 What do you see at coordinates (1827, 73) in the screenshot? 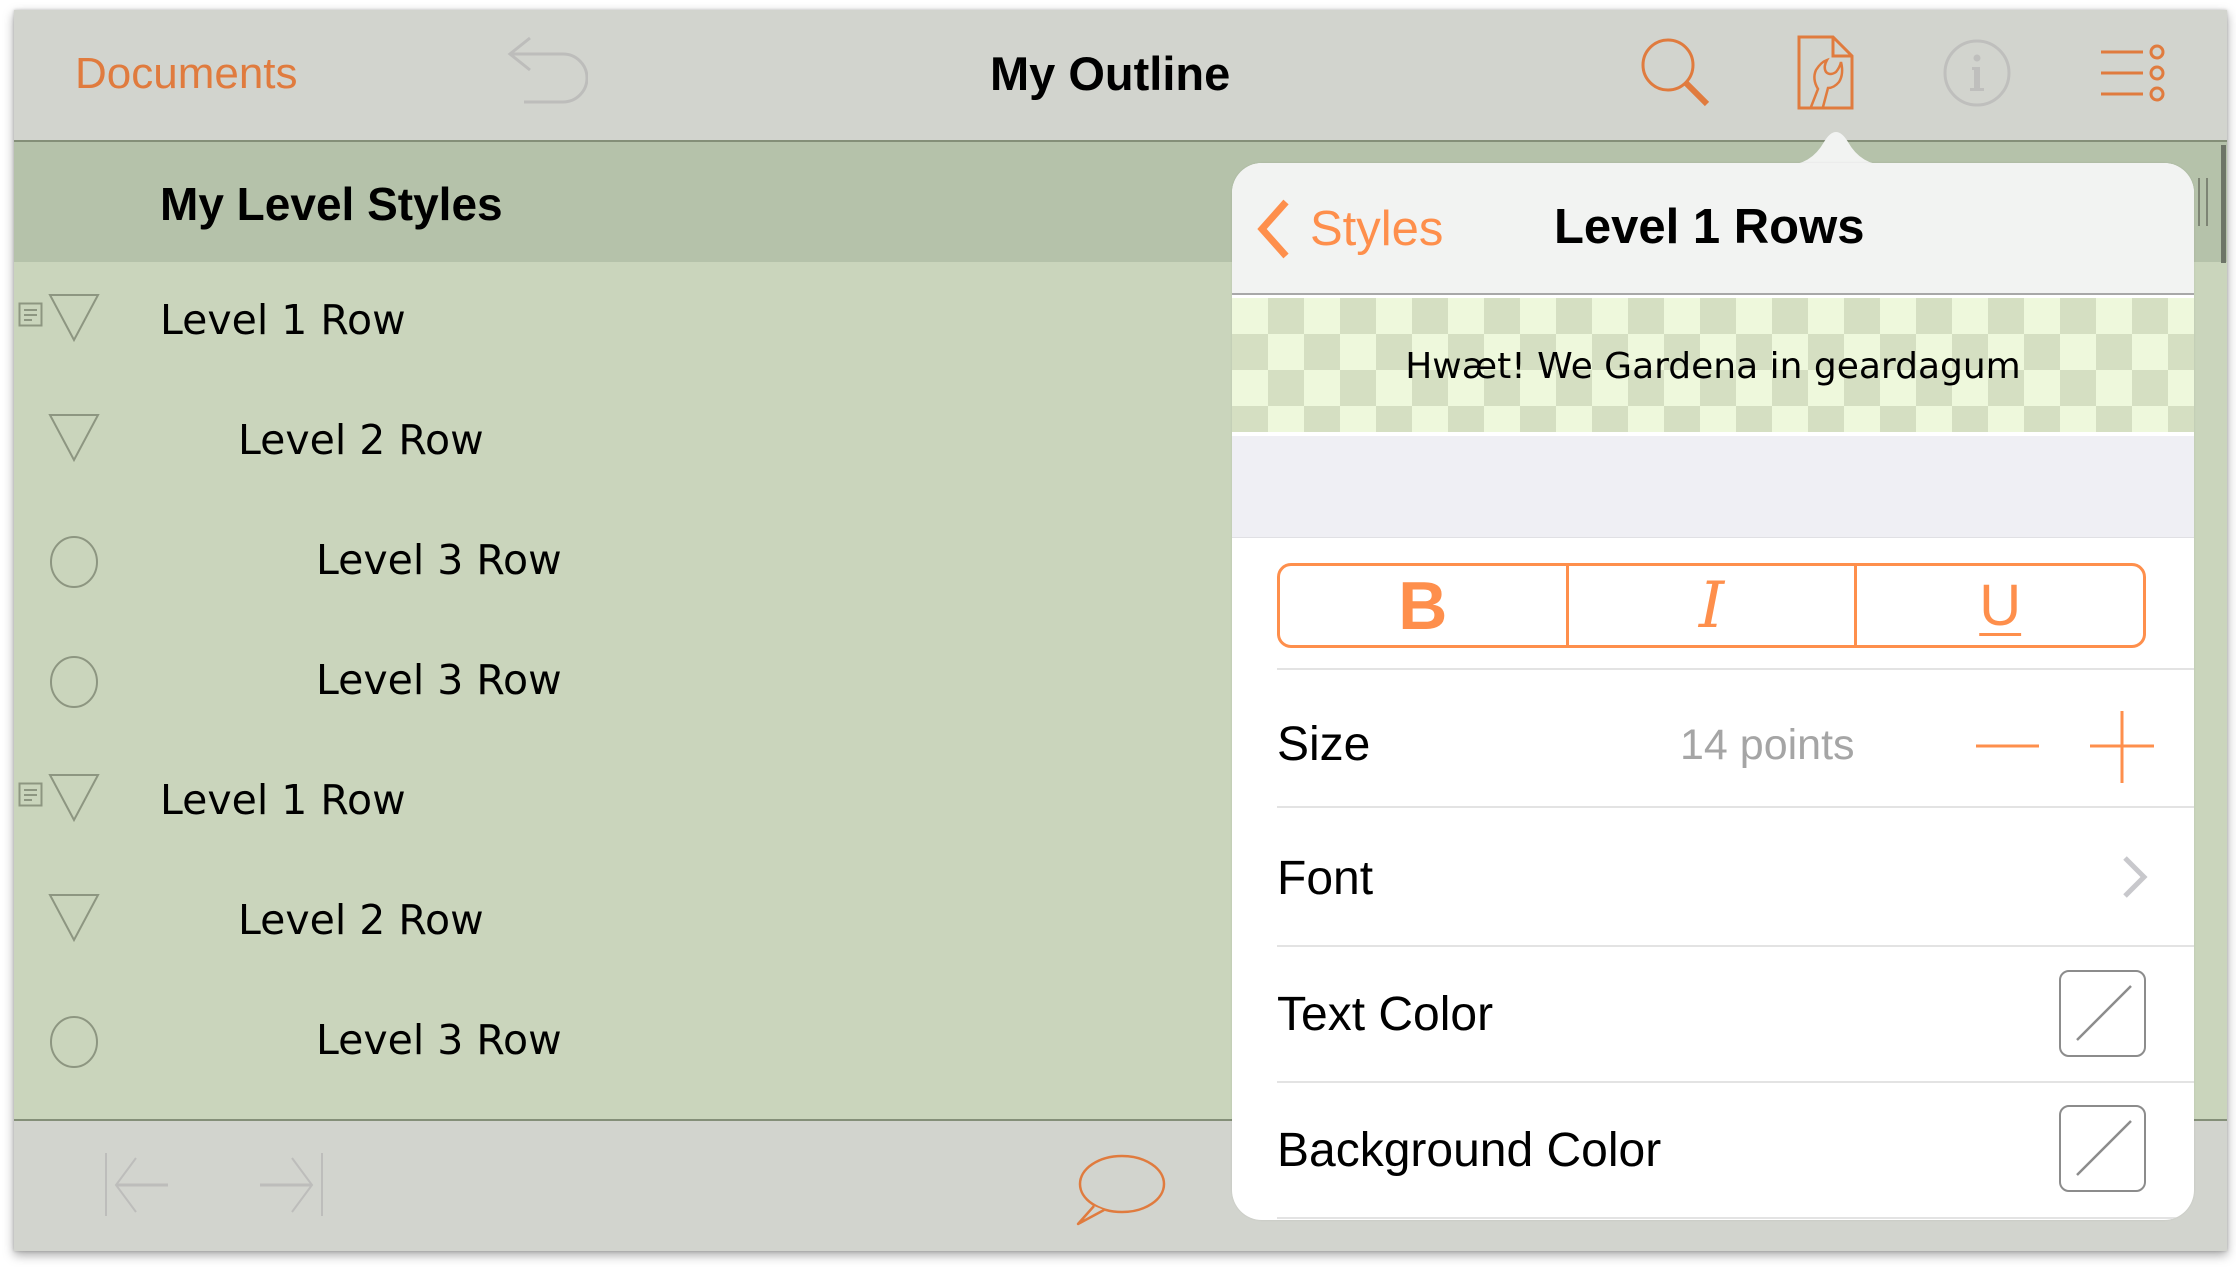
I see `style-icon` at bounding box center [1827, 73].